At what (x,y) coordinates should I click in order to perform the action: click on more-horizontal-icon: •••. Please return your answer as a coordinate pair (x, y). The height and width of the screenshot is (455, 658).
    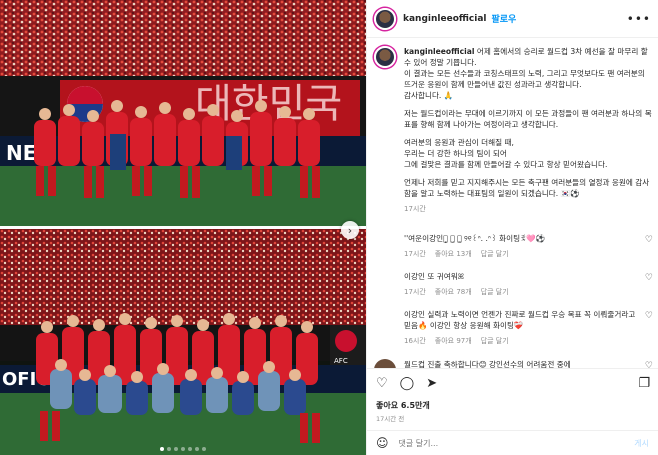
    Looking at the image, I should click on (639, 19).